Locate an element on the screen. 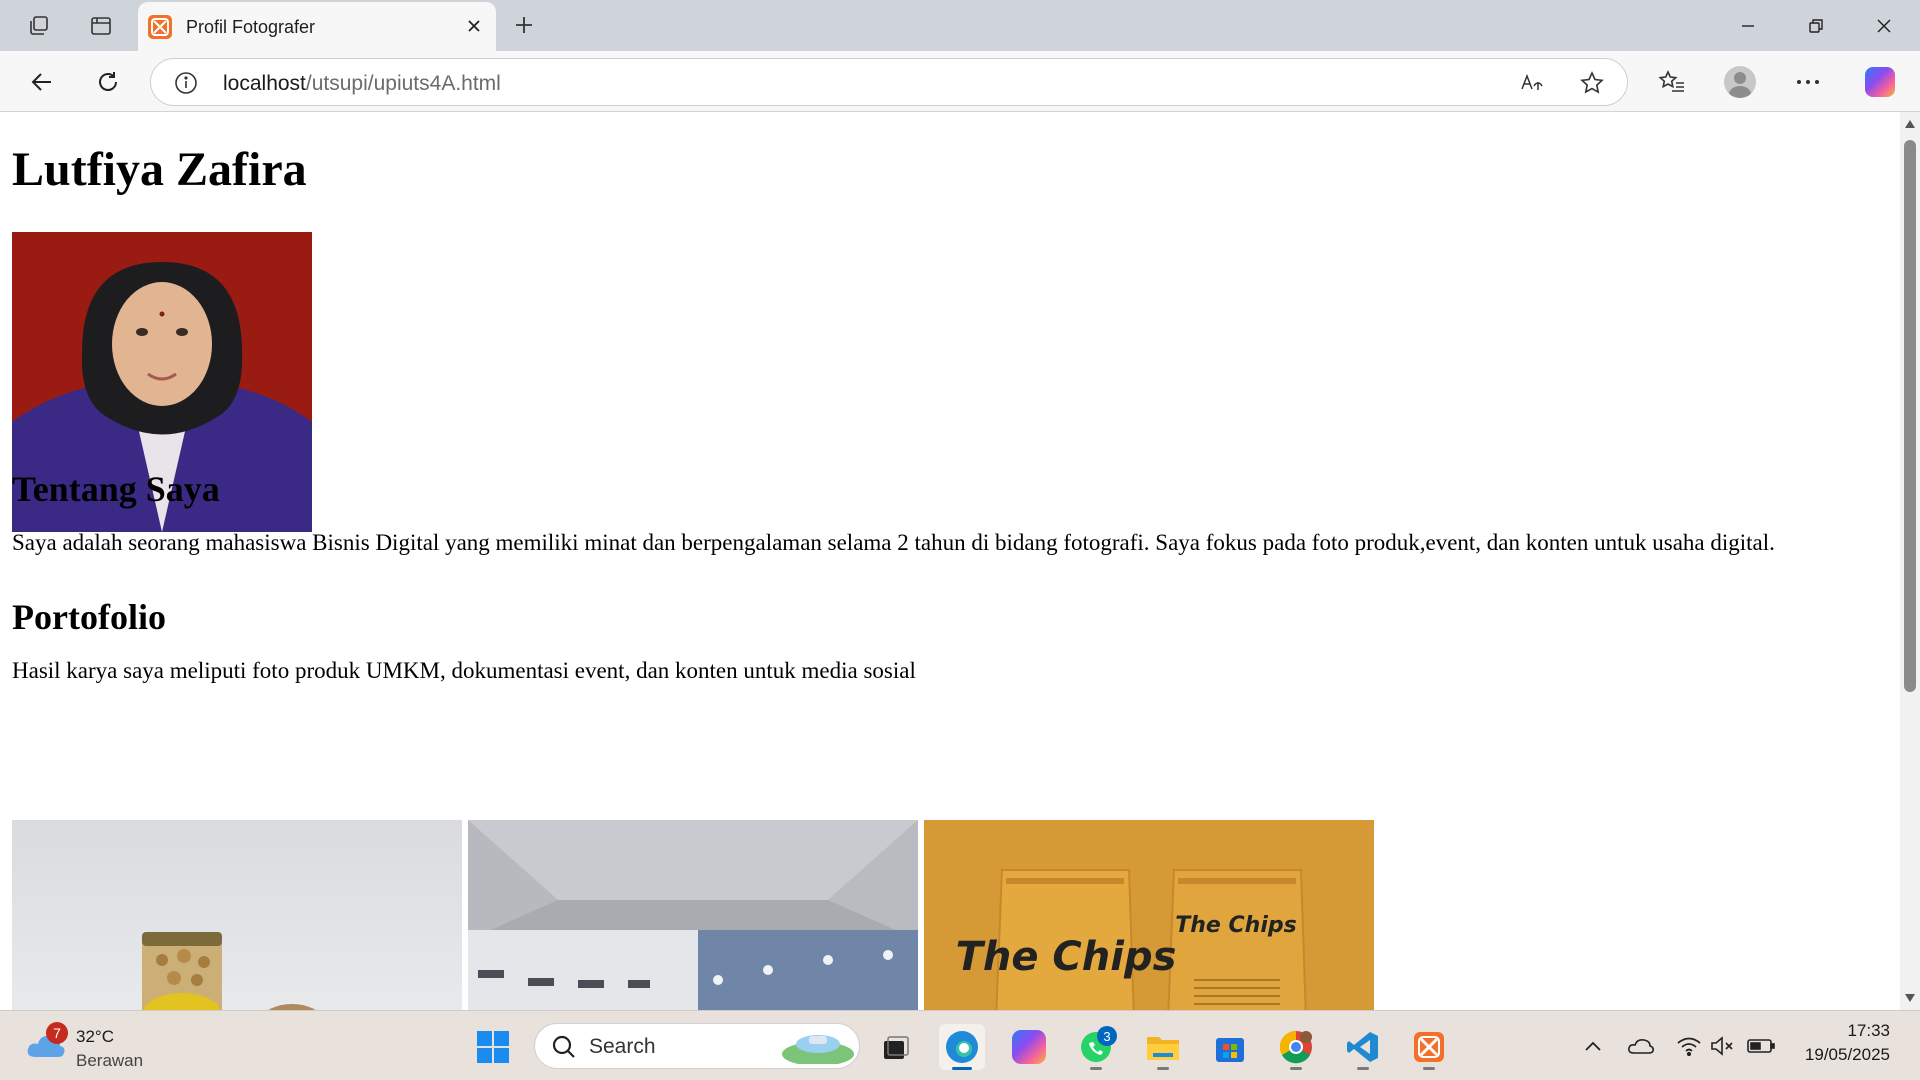 This screenshot has height=1080, width=1920. taskbar-clock-time: 17:33 is located at coordinates (1860, 1031).